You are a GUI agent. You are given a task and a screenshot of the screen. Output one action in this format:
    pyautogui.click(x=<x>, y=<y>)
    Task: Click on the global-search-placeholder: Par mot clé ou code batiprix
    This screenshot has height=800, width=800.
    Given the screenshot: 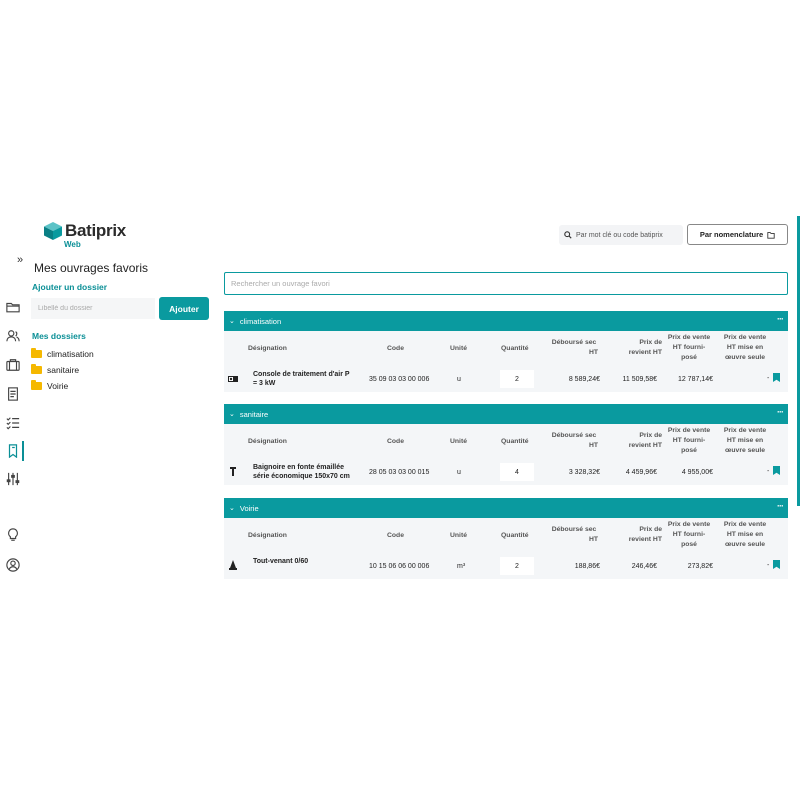 What is the action you would take?
    pyautogui.click(x=619, y=235)
    